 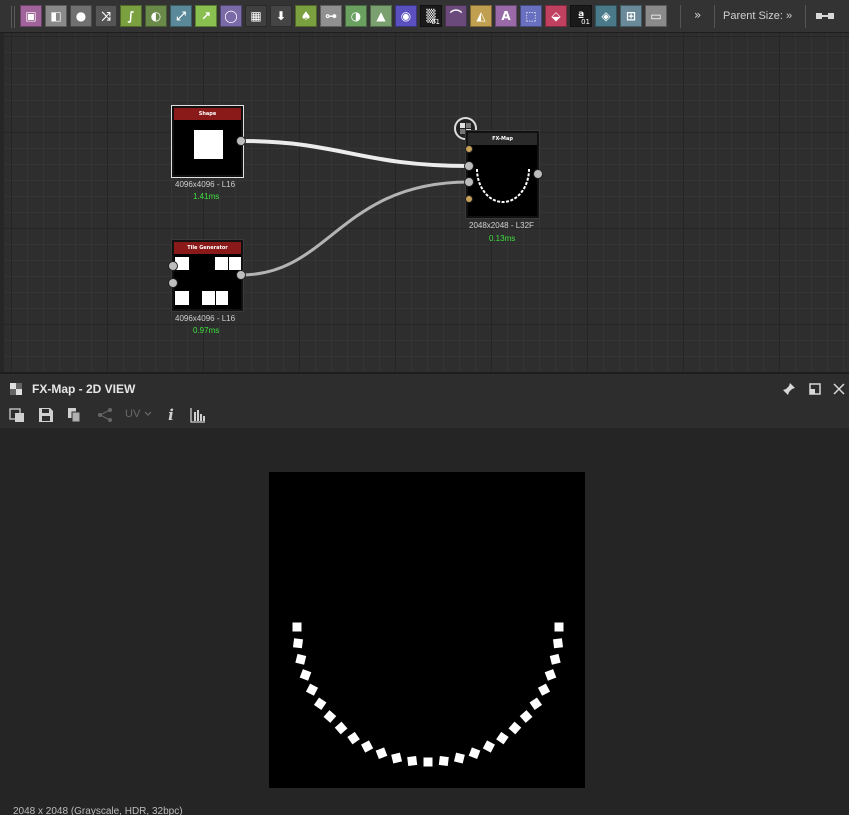 I want to click on toolbar-grip, so click(x=13, y=17).